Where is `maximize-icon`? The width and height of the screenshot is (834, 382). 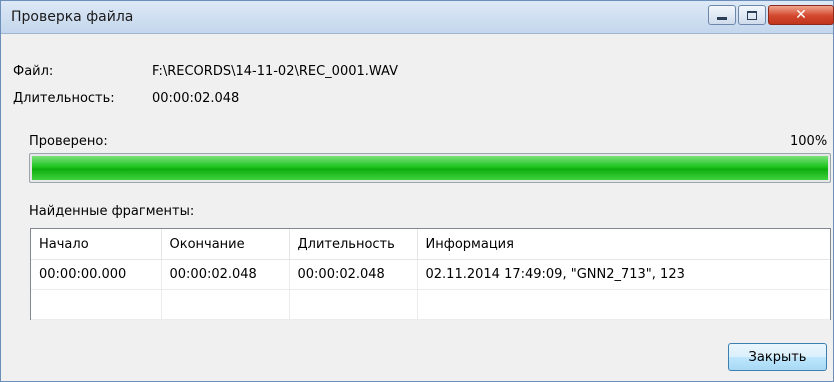
maximize-icon is located at coordinates (752, 15).